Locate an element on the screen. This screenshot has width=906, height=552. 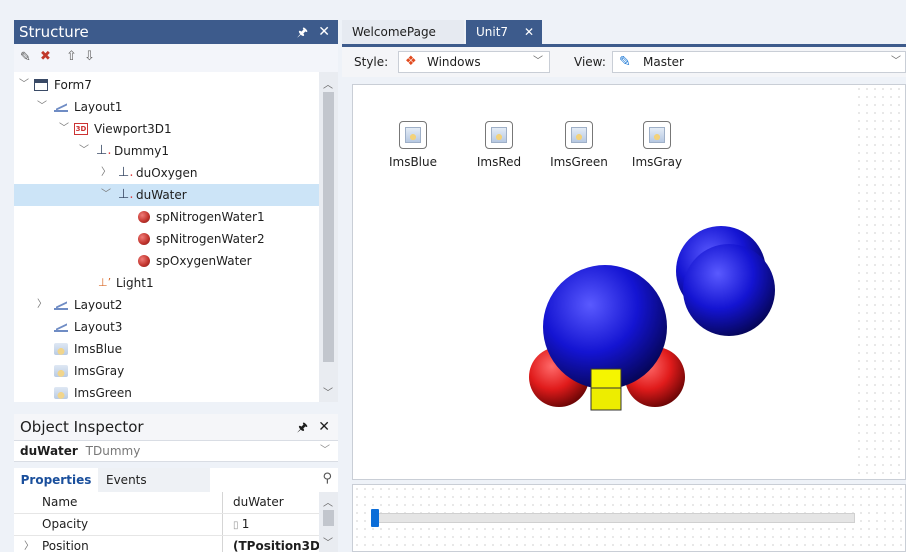
tree-node-label: Layout2 is located at coordinates (98, 305).